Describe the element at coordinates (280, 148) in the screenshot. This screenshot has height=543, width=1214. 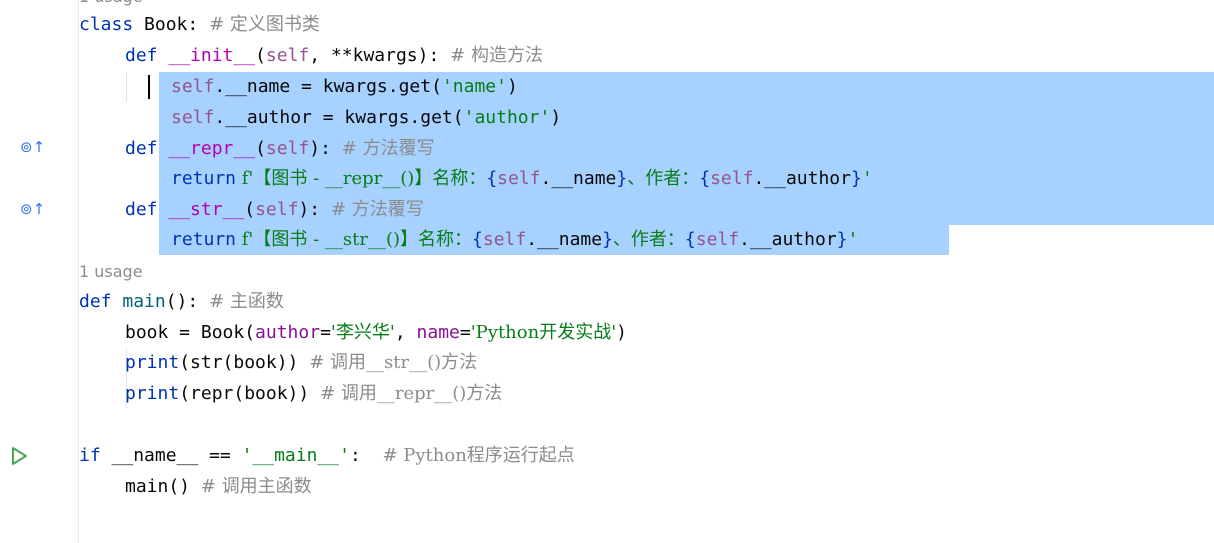
I see `code-line: def __repr__(self): # 方法覆写` at that location.